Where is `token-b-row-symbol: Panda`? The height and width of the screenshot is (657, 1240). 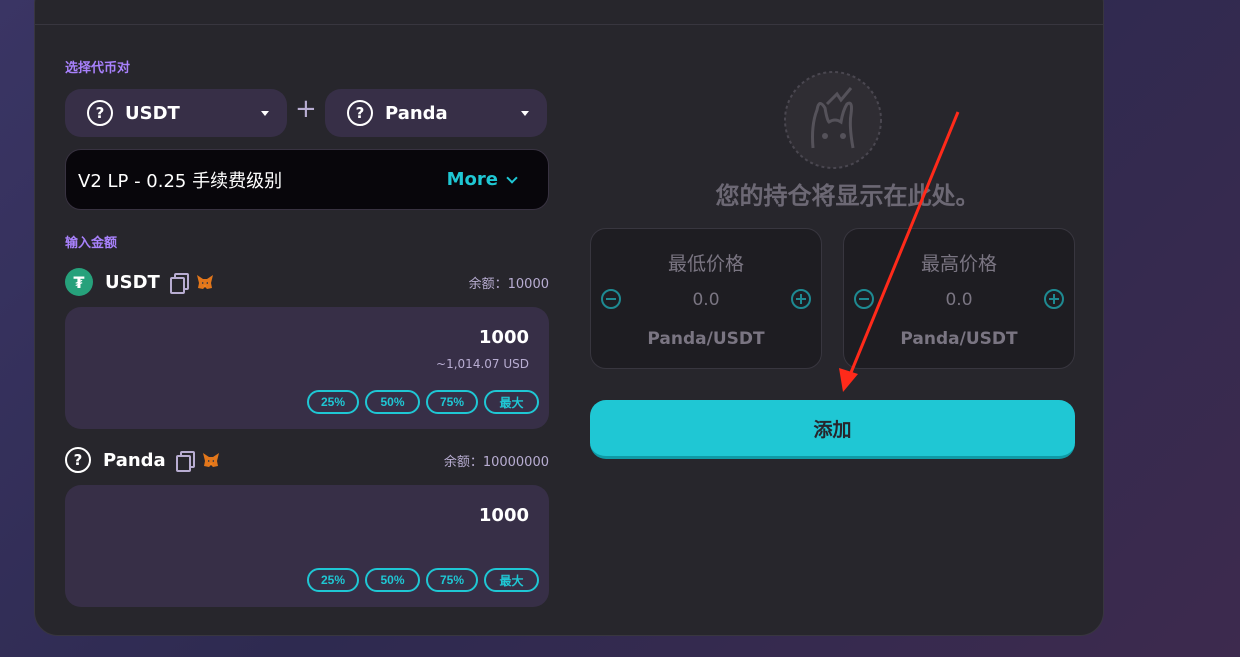
token-b-row-symbol: Panda is located at coordinates (134, 460).